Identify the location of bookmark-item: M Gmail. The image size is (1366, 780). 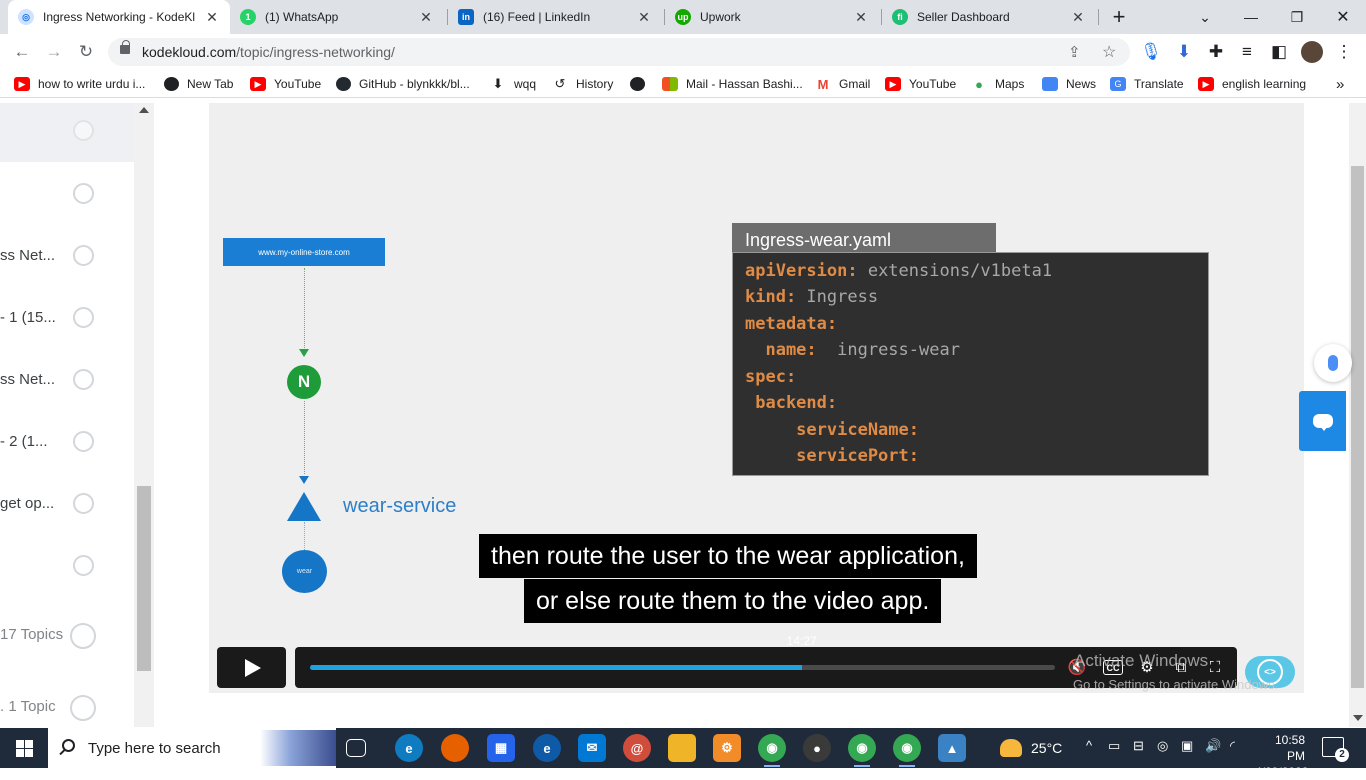
(843, 84).